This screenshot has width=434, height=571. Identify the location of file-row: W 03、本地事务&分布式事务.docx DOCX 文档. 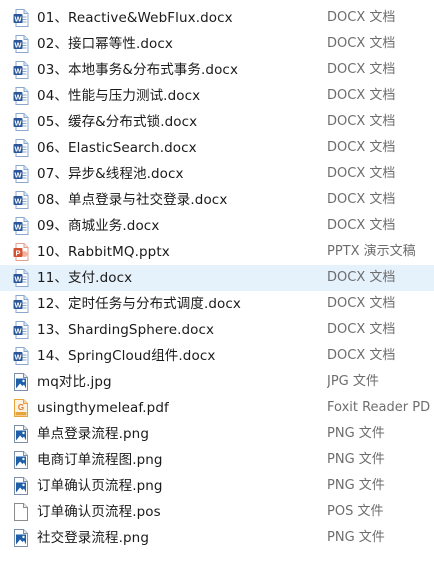
(217, 70).